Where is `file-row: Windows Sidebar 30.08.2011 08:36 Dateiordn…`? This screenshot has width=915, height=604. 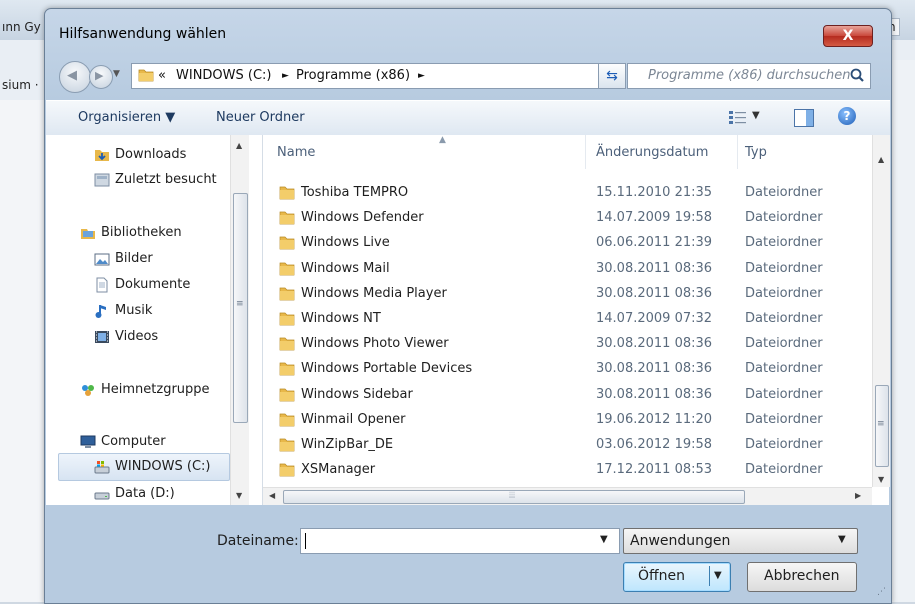 file-row: Windows Sidebar 30.08.2011 08:36 Dateiordn… is located at coordinates (568, 395).